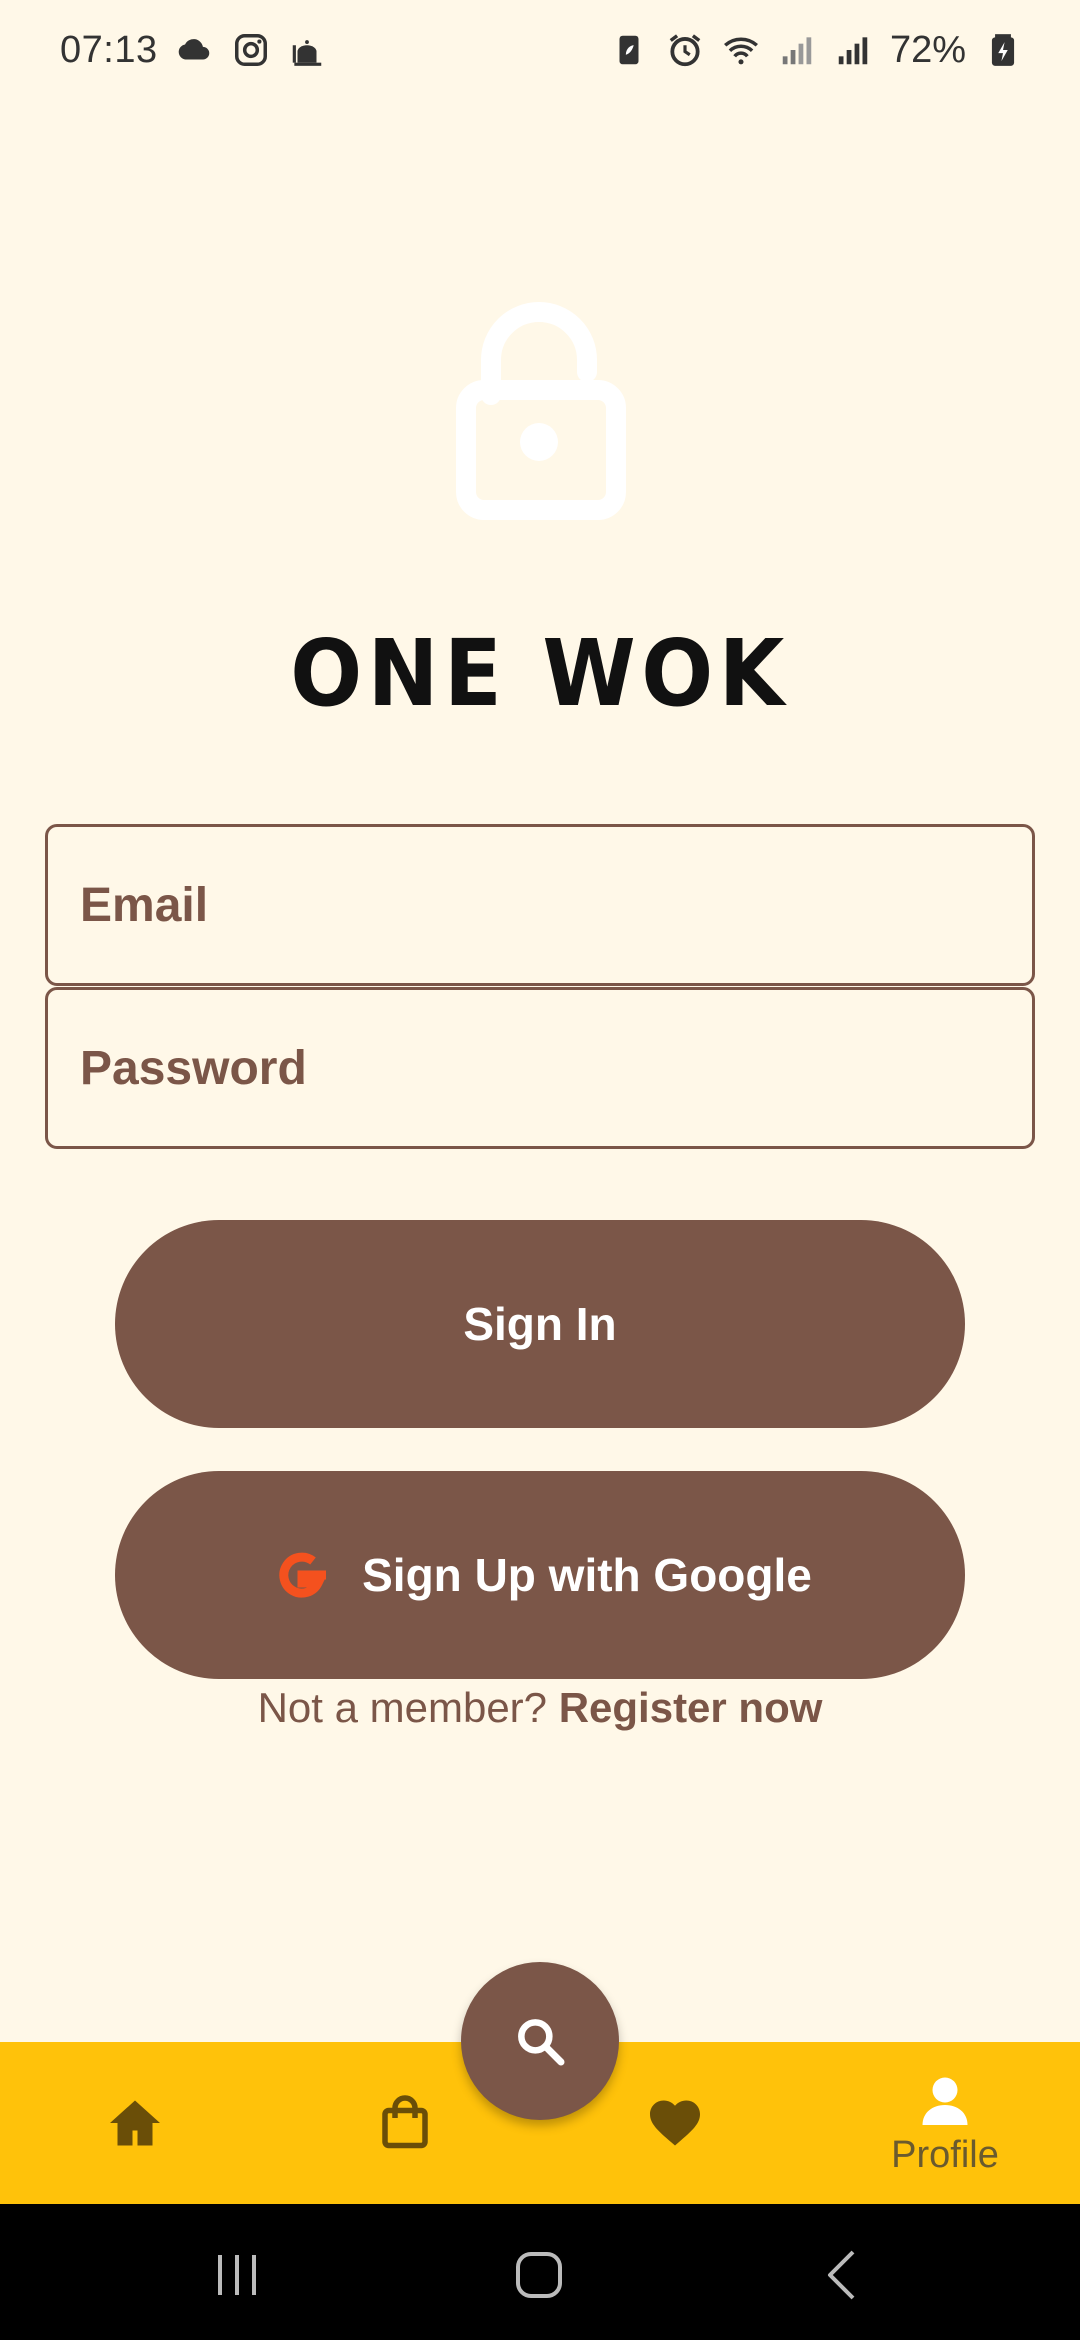 This screenshot has width=1080, height=2340. I want to click on back-button, so click(843, 2275).